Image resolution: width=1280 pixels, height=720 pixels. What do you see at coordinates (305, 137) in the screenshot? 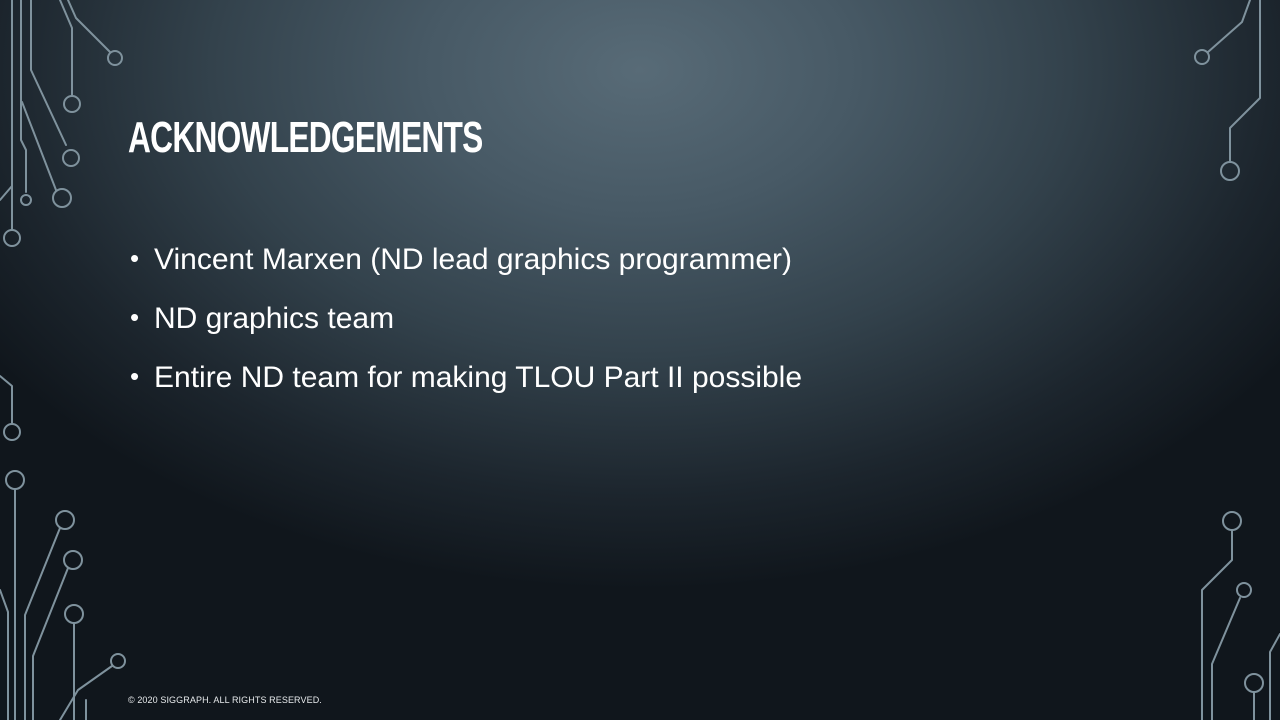
I see `slide-title: Acknowledgements` at bounding box center [305, 137].